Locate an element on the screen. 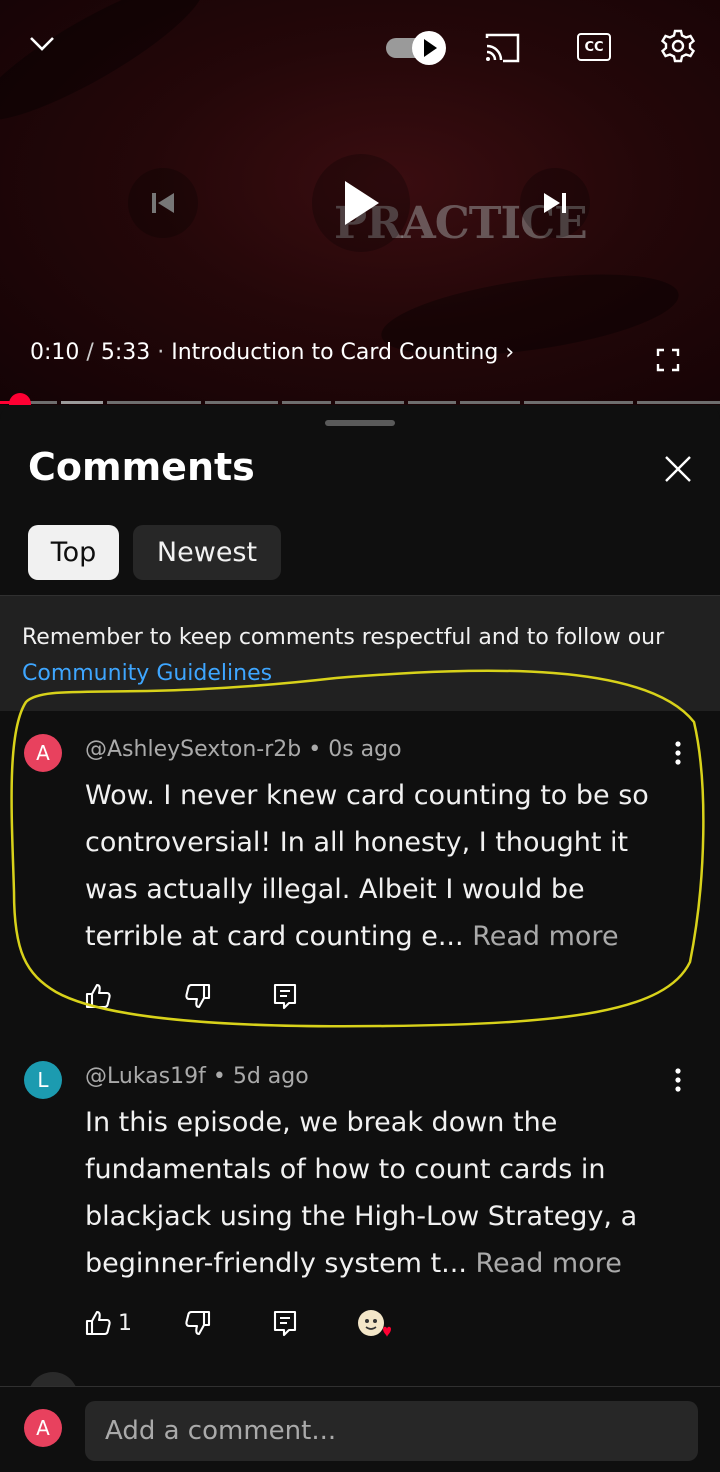  chapter-title: Introduction to Card Counting is located at coordinates (335, 352).